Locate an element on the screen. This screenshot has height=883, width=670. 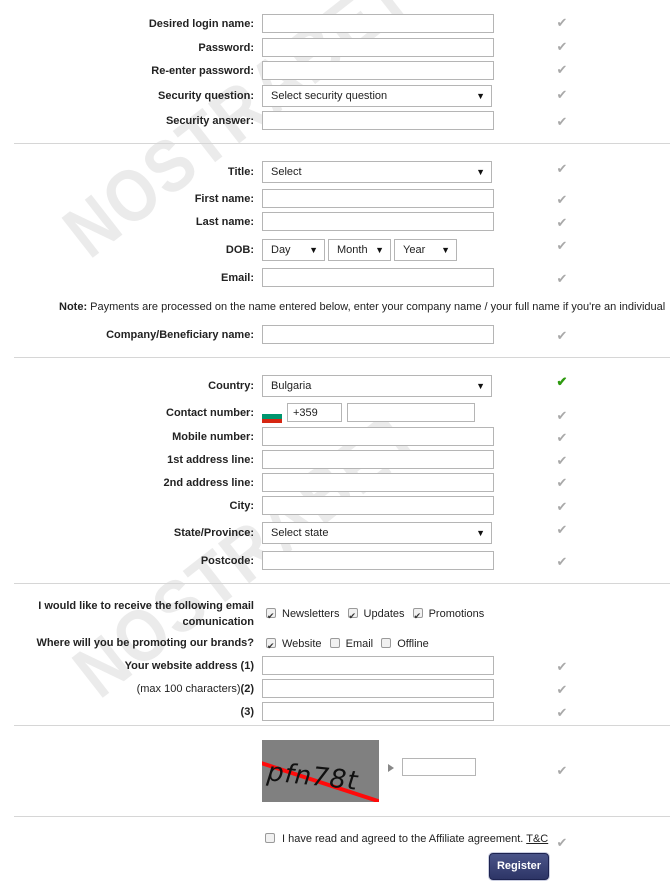
website3-row: (3) ✔ is located at coordinates (335, 712).